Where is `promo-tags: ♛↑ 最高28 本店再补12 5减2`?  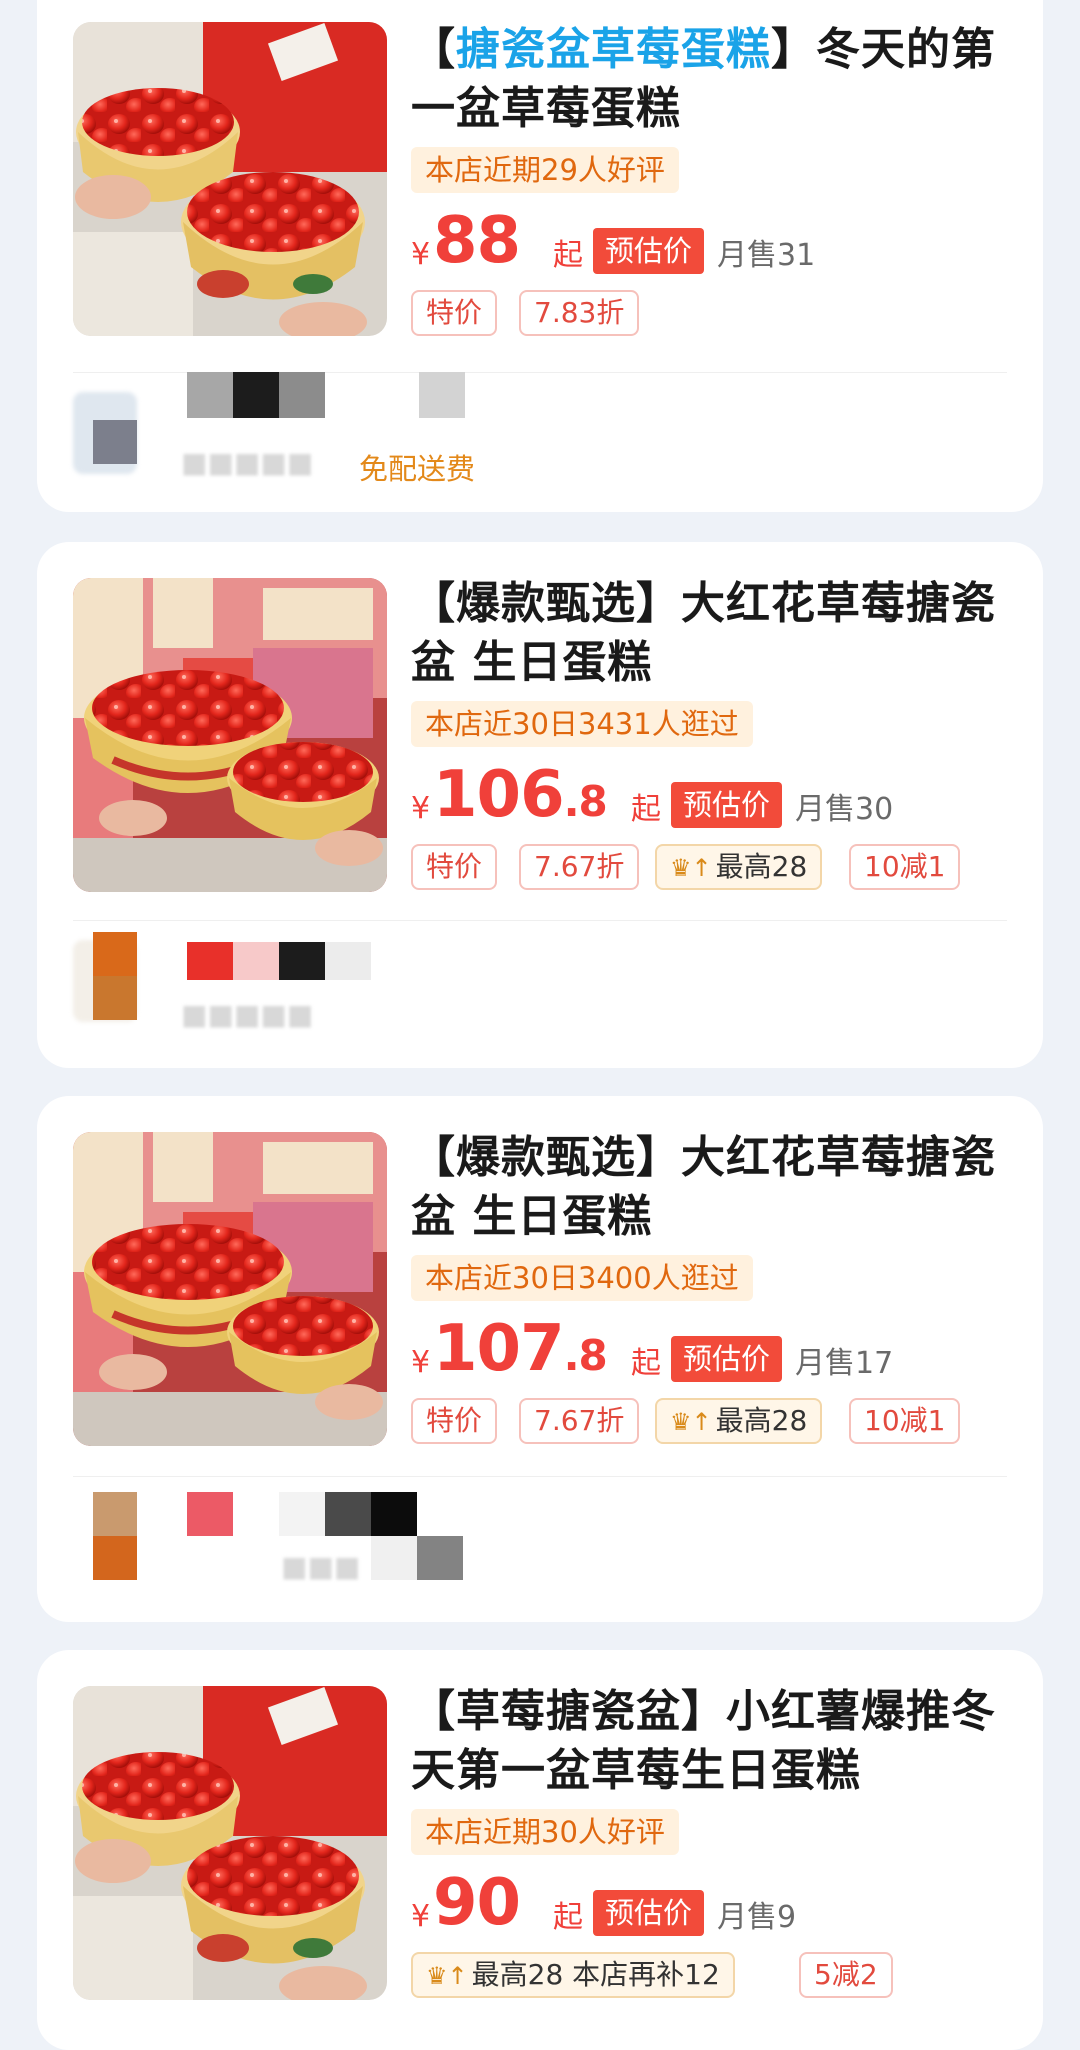 promo-tags: ♛↑ 最高28 本店再补12 5减2 is located at coordinates (711, 1975).